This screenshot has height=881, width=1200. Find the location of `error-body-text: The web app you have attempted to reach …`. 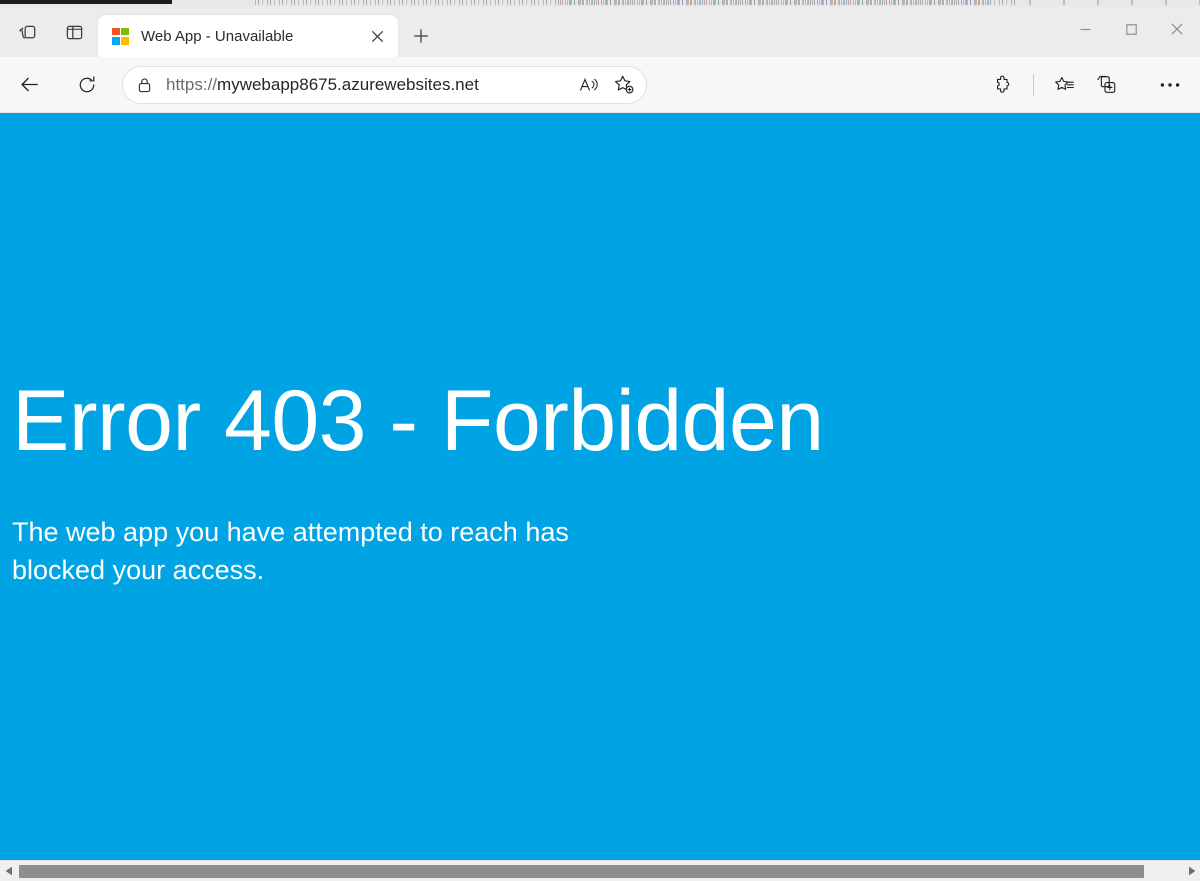

error-body-text: The web app you have attempted to reach … is located at coordinates (290, 551).